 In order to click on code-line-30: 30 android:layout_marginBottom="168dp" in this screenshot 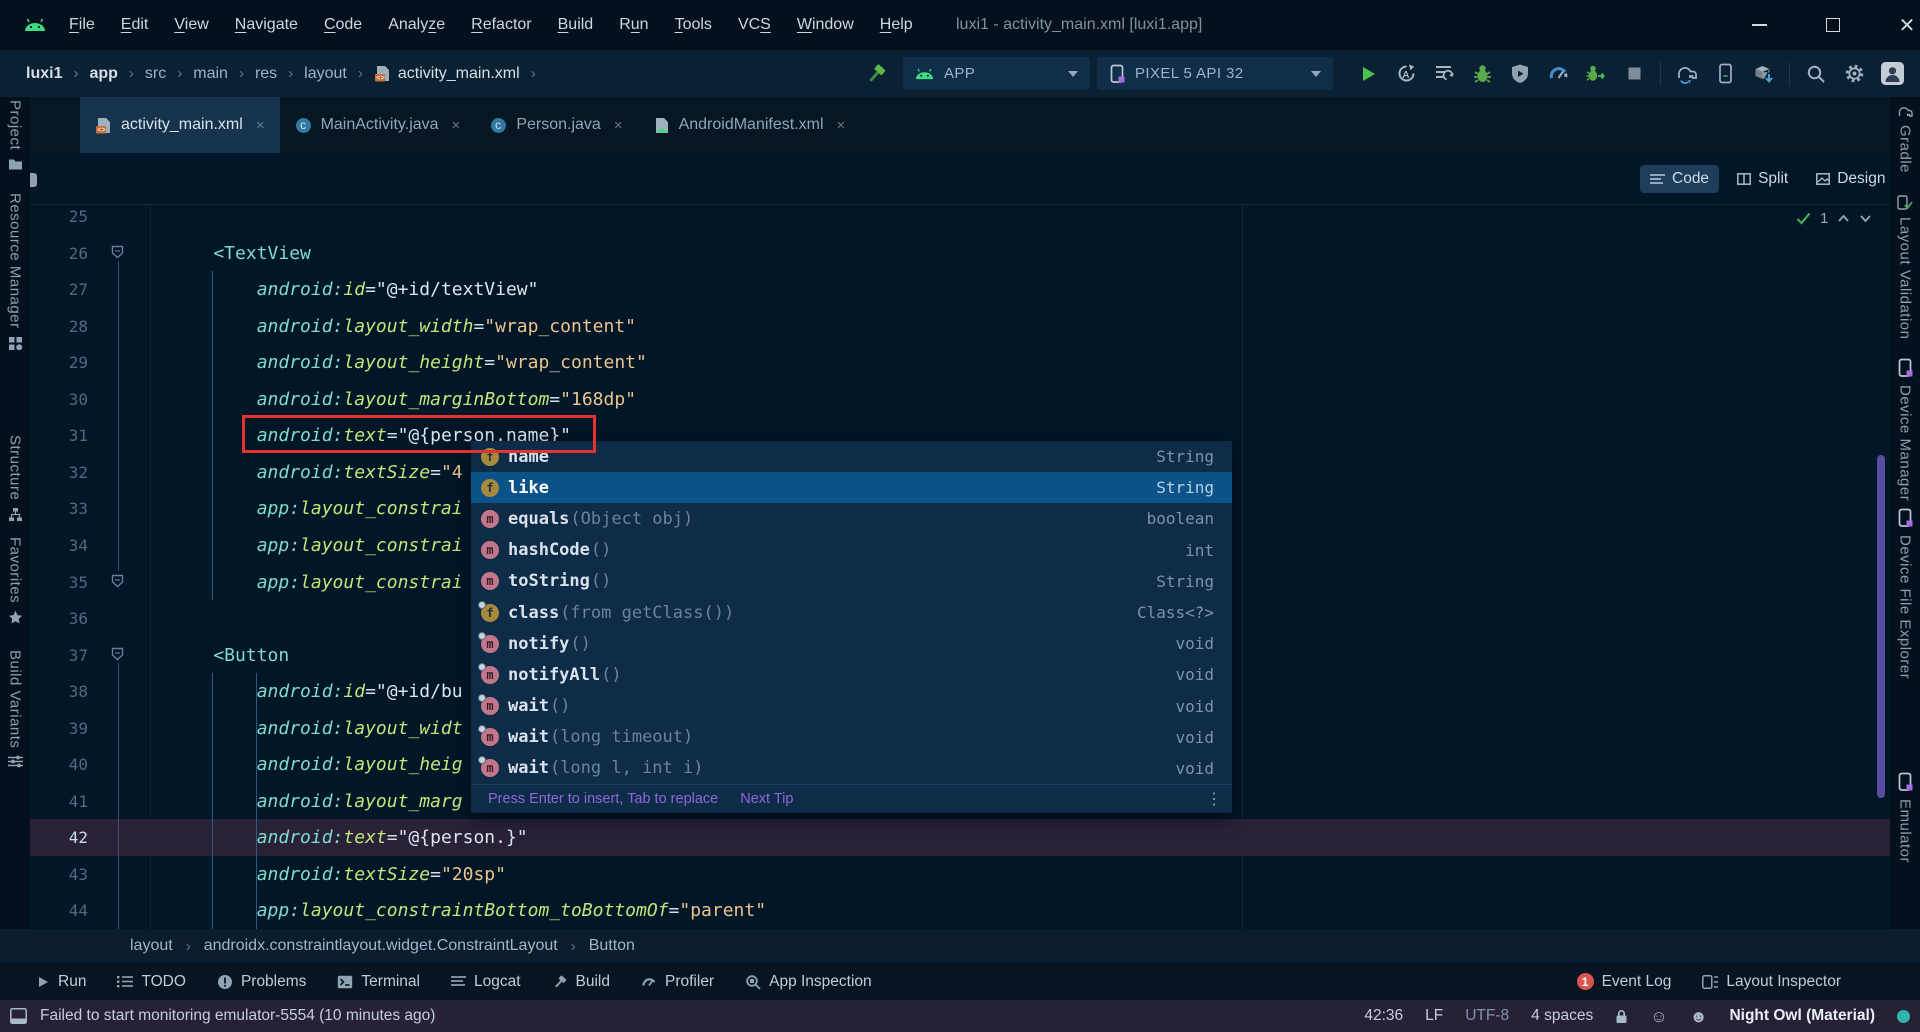, I will do `click(960, 399)`.